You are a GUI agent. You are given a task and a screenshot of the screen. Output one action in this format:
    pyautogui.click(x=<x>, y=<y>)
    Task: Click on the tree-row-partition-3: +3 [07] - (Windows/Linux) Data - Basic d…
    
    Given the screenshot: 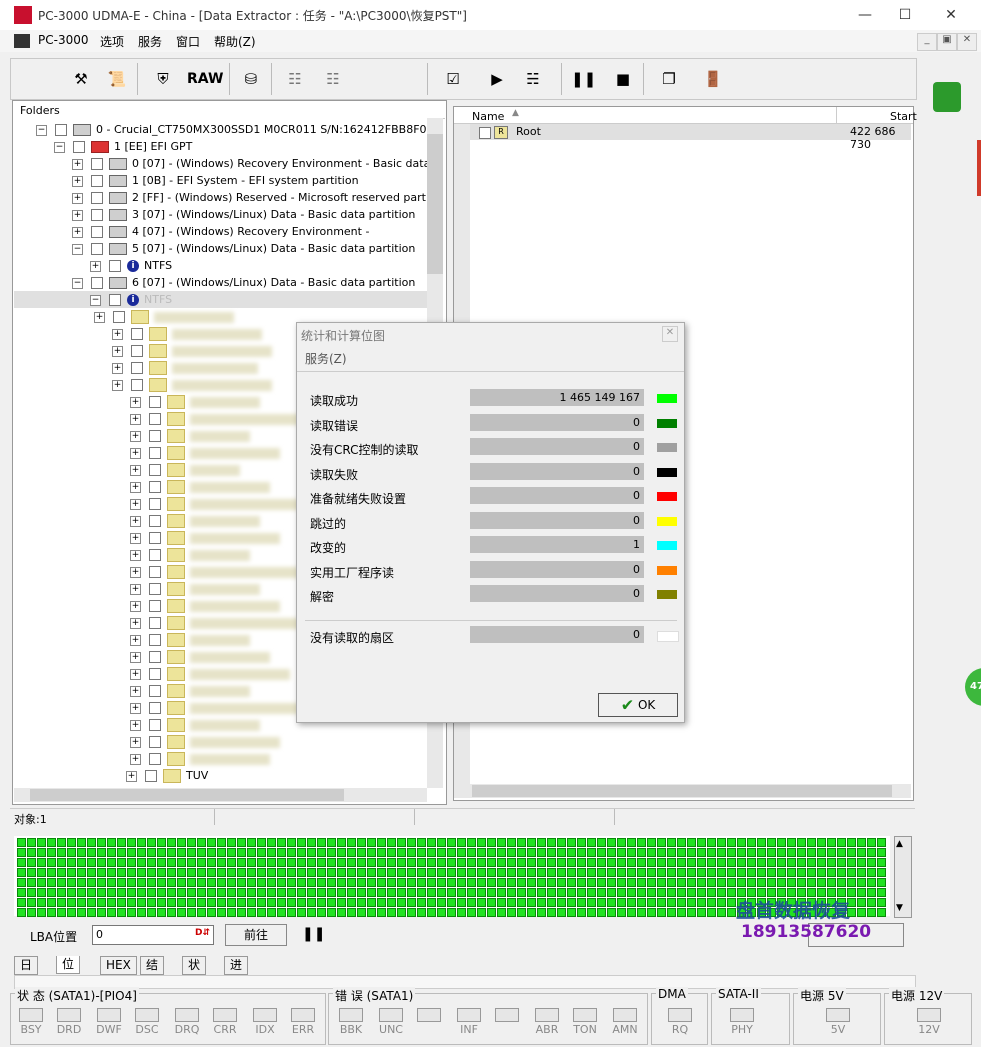 What is the action you would take?
    pyautogui.click(x=243, y=214)
    